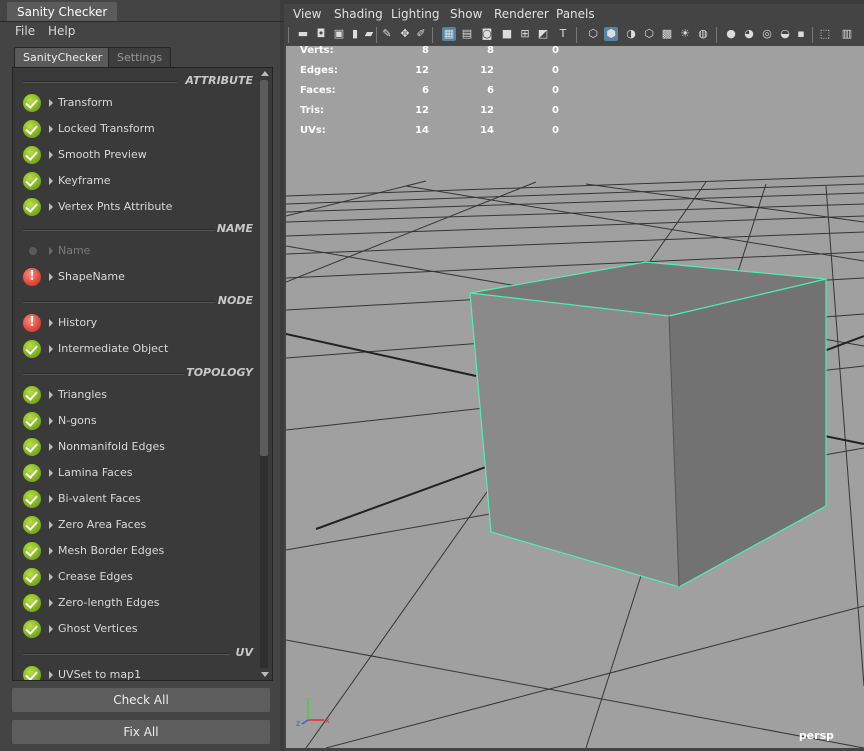  Describe the element at coordinates (264, 268) in the screenshot. I see `scroll-thumb` at that location.